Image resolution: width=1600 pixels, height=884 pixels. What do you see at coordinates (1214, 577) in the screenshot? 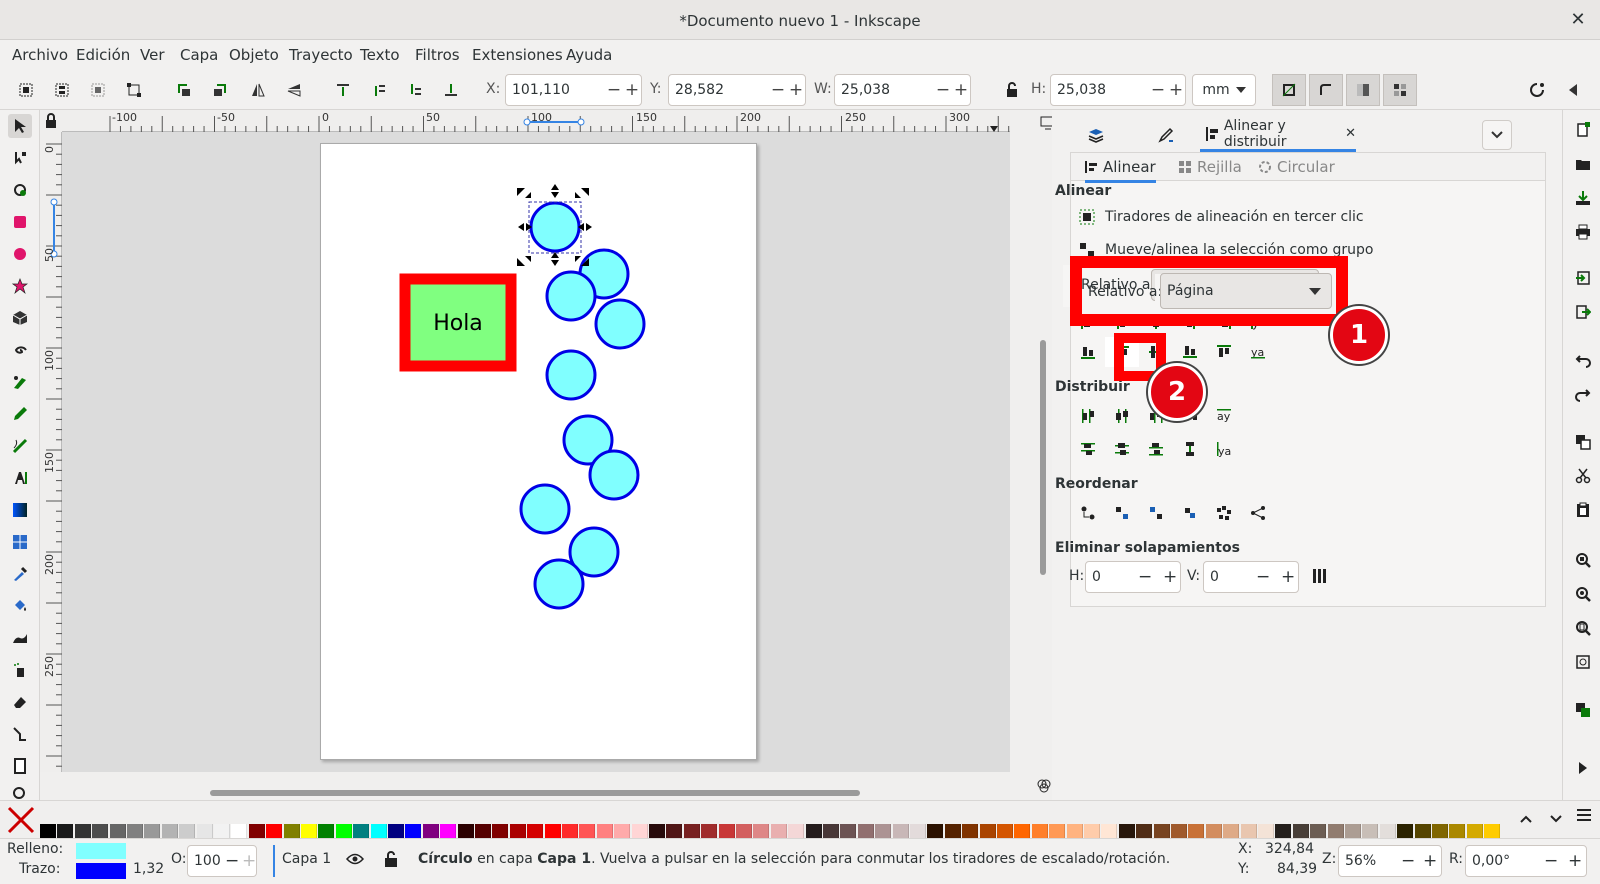
I see `overlap-v-value: 0` at bounding box center [1214, 577].